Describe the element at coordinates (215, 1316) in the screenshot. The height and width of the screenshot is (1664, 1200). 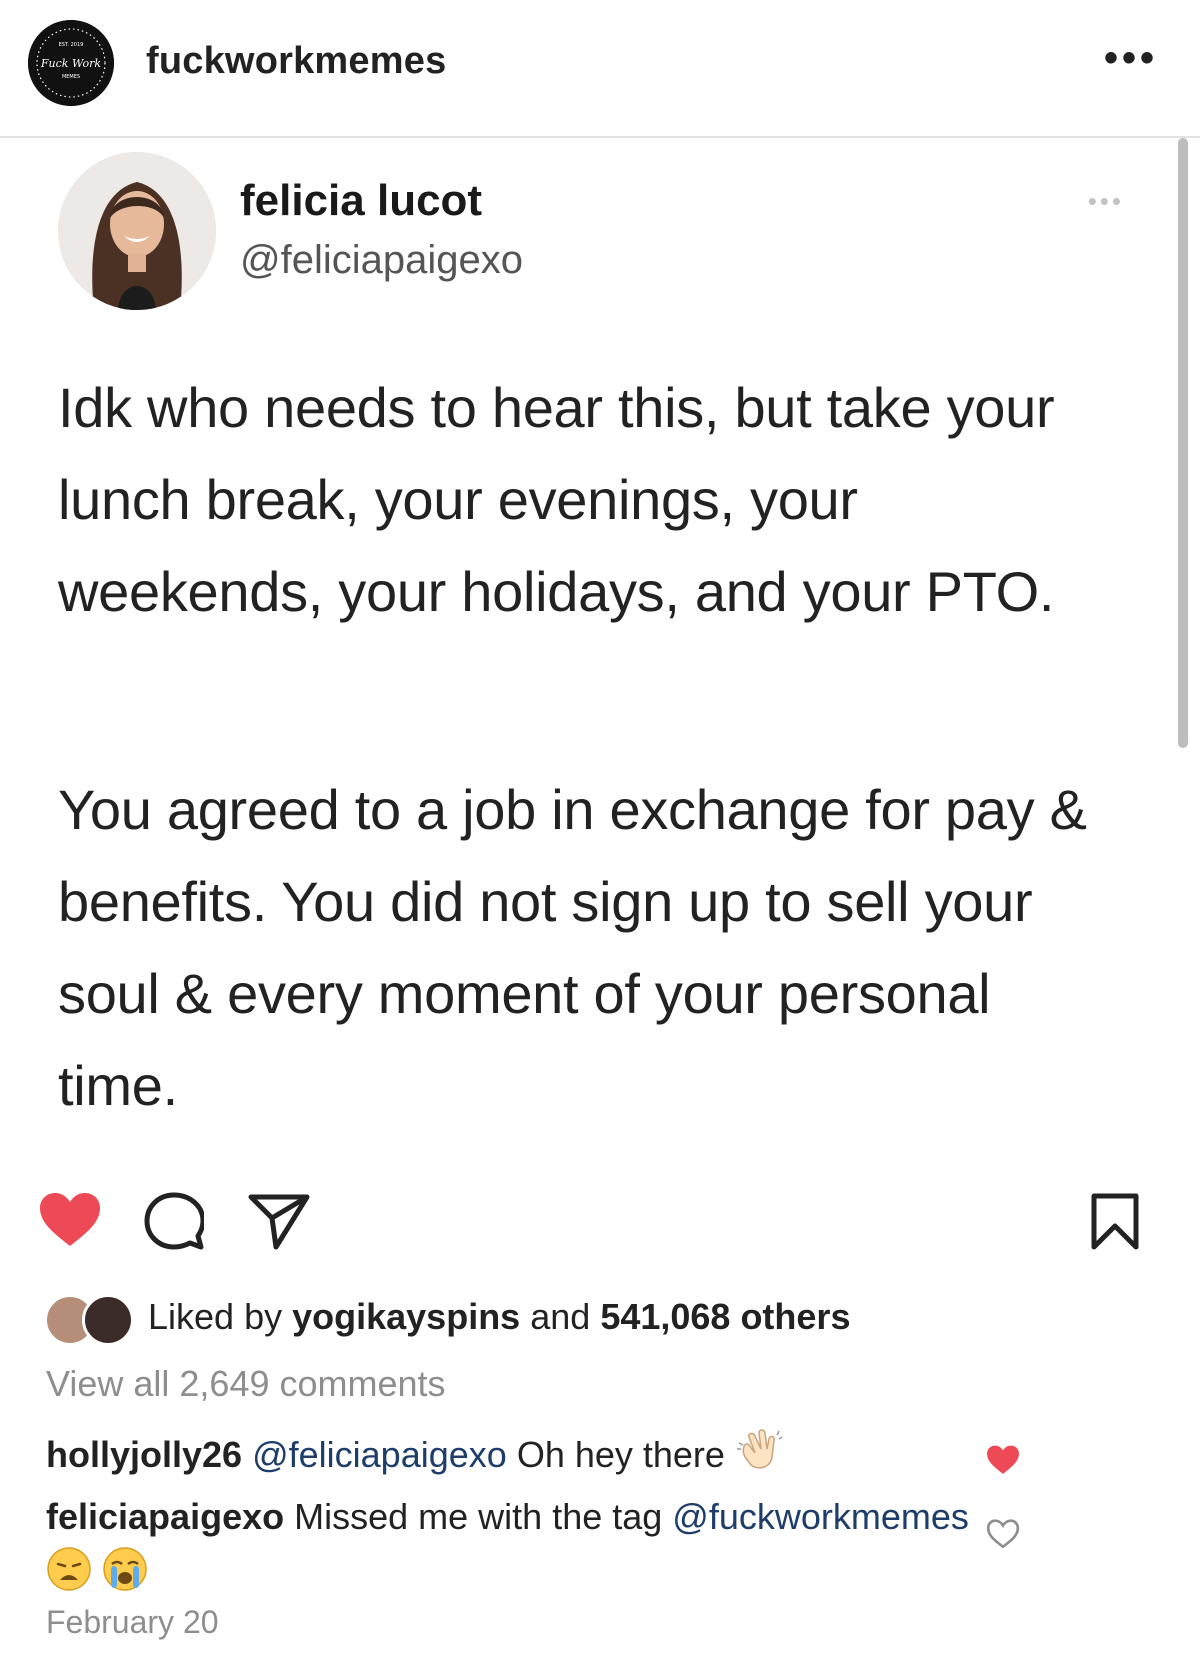
I see `likes-prefix: Liked by` at that location.